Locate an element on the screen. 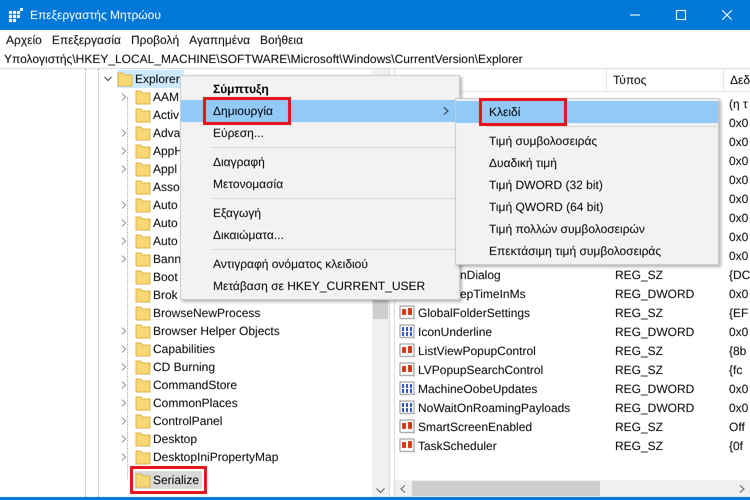 This screenshot has height=500, width=750. tree-item: Capabilities is located at coordinates (176, 349).